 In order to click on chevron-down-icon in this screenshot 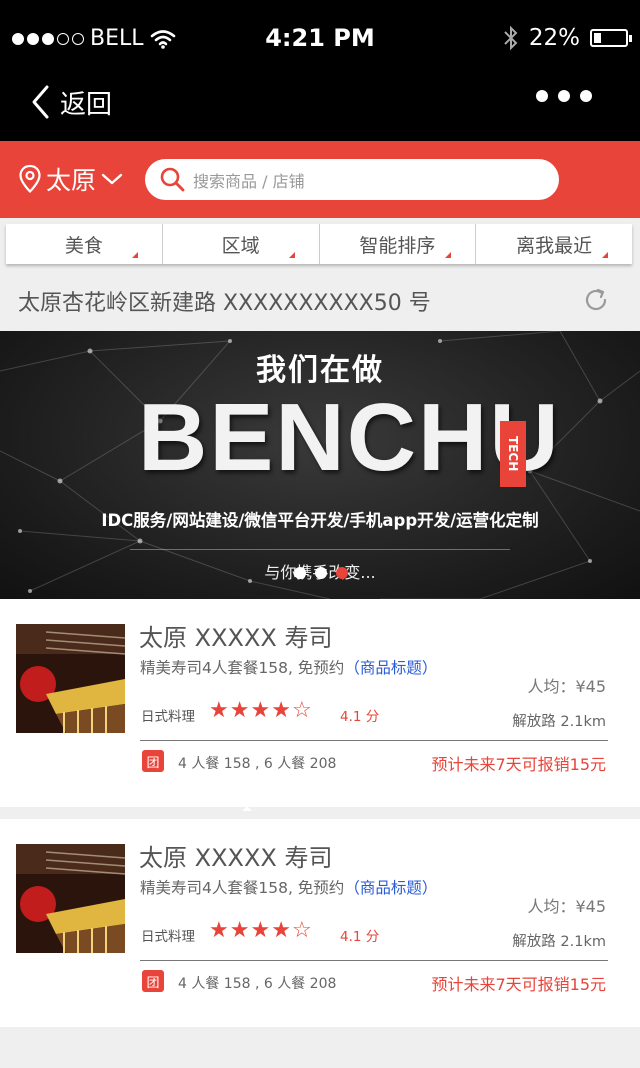, I will do `click(112, 179)`.